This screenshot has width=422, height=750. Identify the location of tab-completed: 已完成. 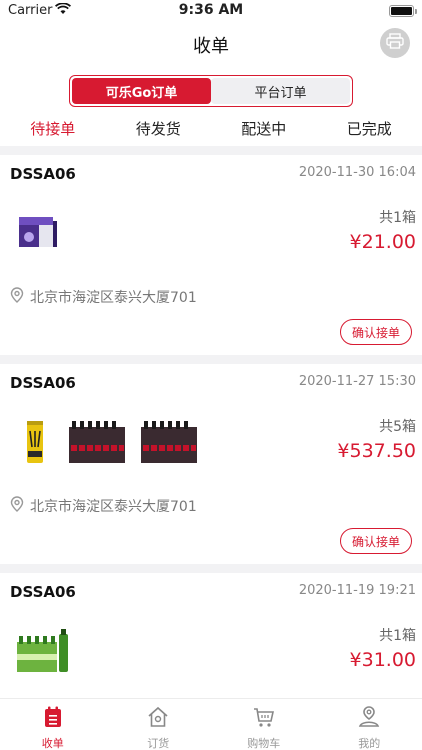
(369, 129).